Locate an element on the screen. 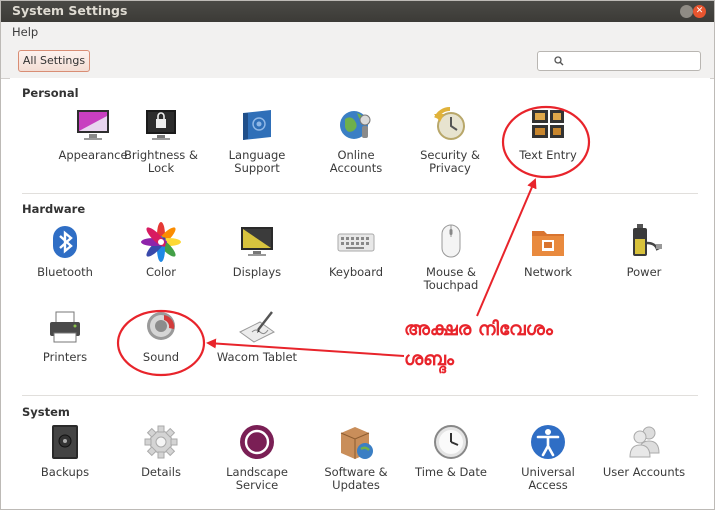 The image size is (715, 510). tile-label-2: Lock is located at coordinates (161, 168).